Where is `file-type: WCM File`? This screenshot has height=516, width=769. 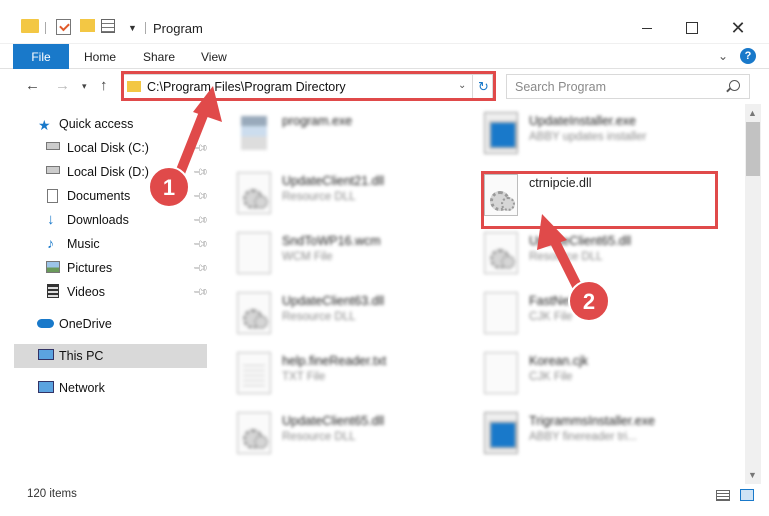 file-type: WCM File is located at coordinates (307, 257).